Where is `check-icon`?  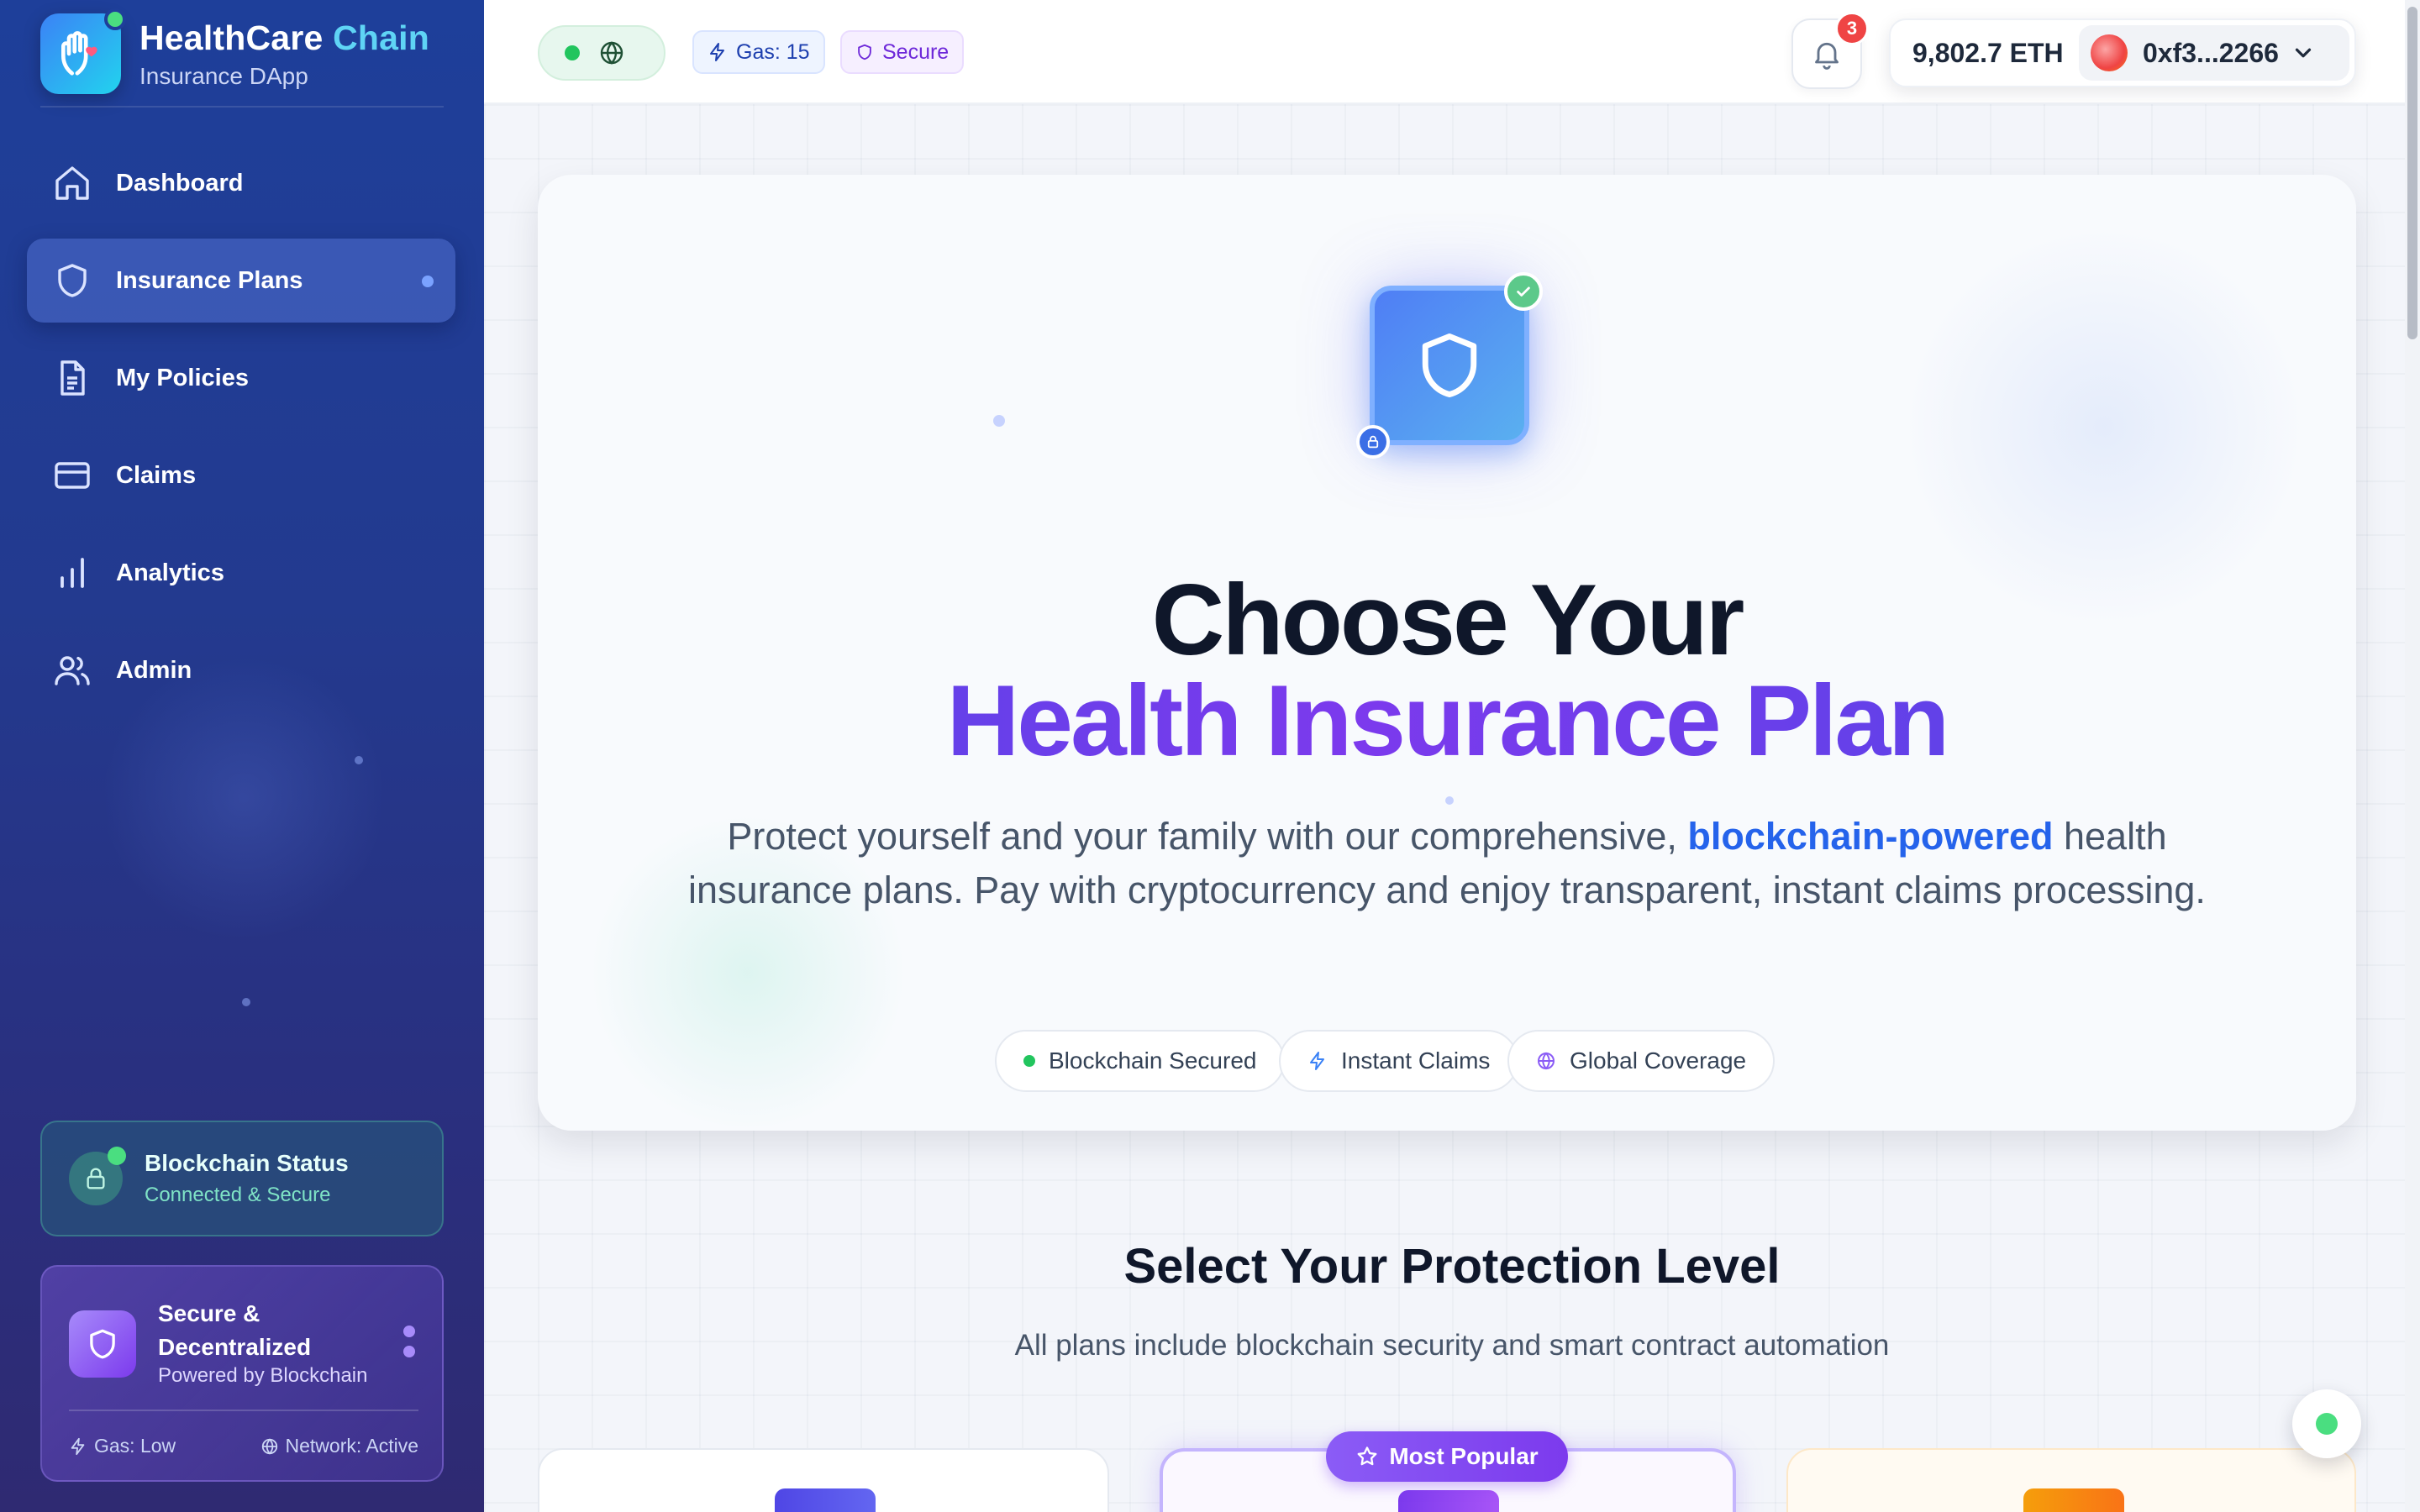 check-icon is located at coordinates (1524, 291).